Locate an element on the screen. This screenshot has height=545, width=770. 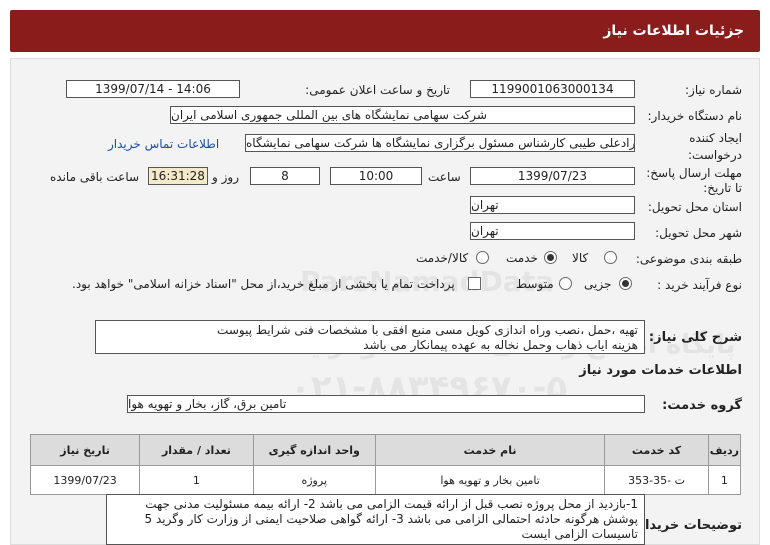
service-group-label: گروه خدمت: is located at coordinates (702, 405).